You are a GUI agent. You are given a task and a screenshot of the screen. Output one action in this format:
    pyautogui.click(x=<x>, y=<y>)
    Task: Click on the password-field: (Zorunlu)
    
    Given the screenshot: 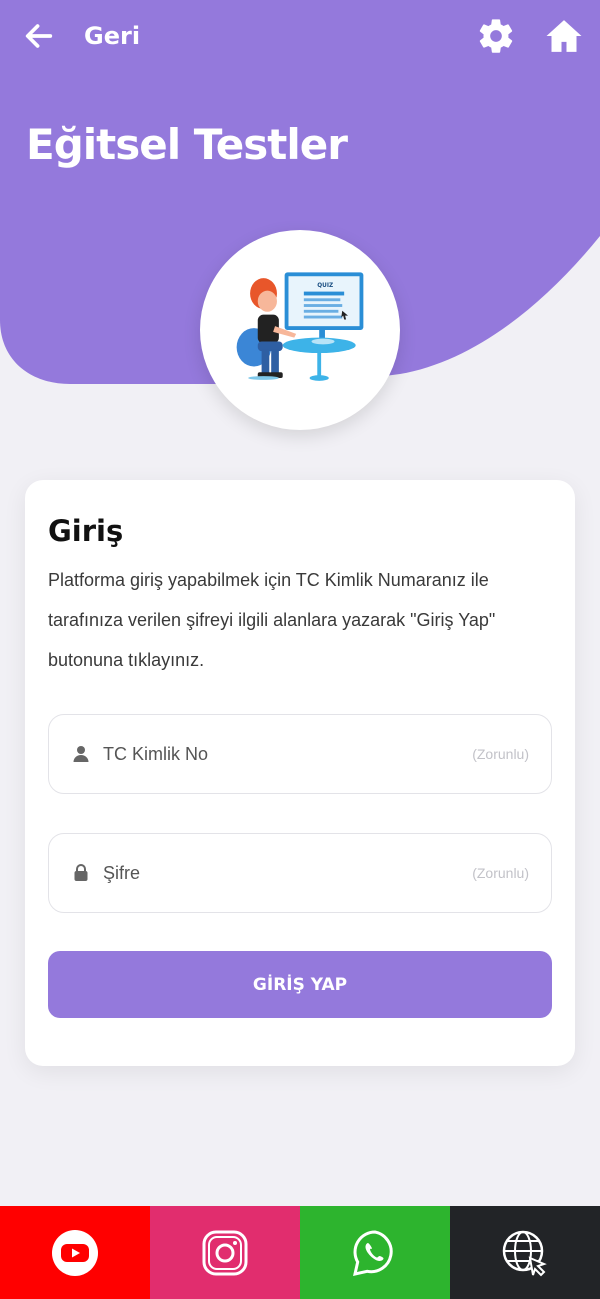 What is the action you would take?
    pyautogui.click(x=300, y=873)
    